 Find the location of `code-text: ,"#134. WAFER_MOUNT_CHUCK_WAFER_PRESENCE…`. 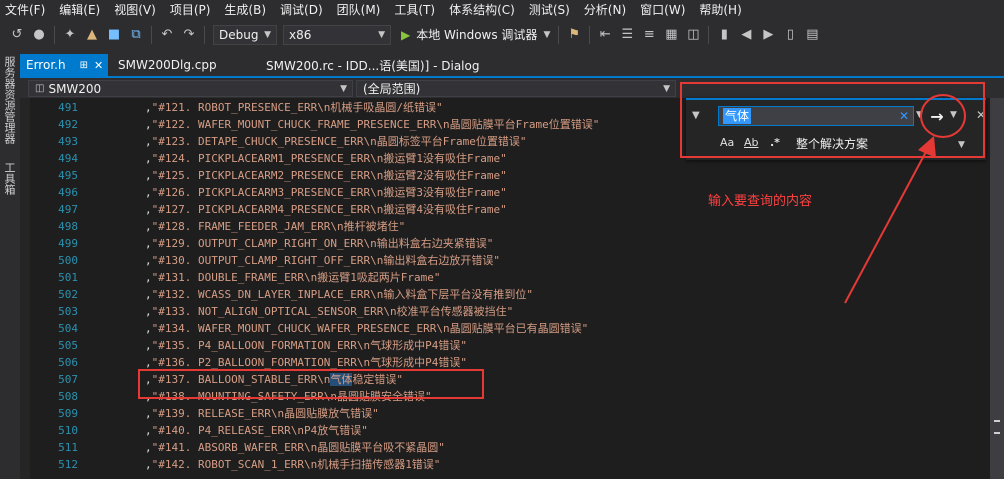

code-text: ,"#134. WAFER_MOUNT_CHUCK_WAFER_PRESENCE… is located at coordinates (367, 328).